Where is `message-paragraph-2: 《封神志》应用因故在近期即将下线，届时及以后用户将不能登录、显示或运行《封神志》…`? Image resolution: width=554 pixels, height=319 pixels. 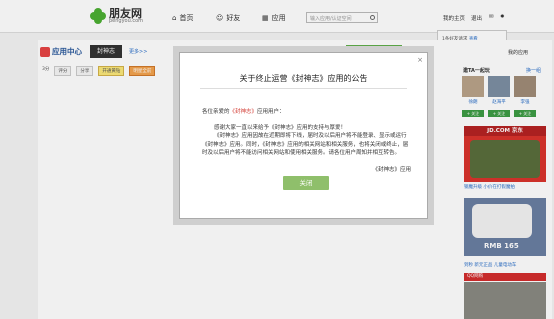 message-paragraph-2: 《封神志》应用因故在近期即将下线，届时及以后用户将不能登录、显示或运行《封神志》… is located at coordinates (305, 145).